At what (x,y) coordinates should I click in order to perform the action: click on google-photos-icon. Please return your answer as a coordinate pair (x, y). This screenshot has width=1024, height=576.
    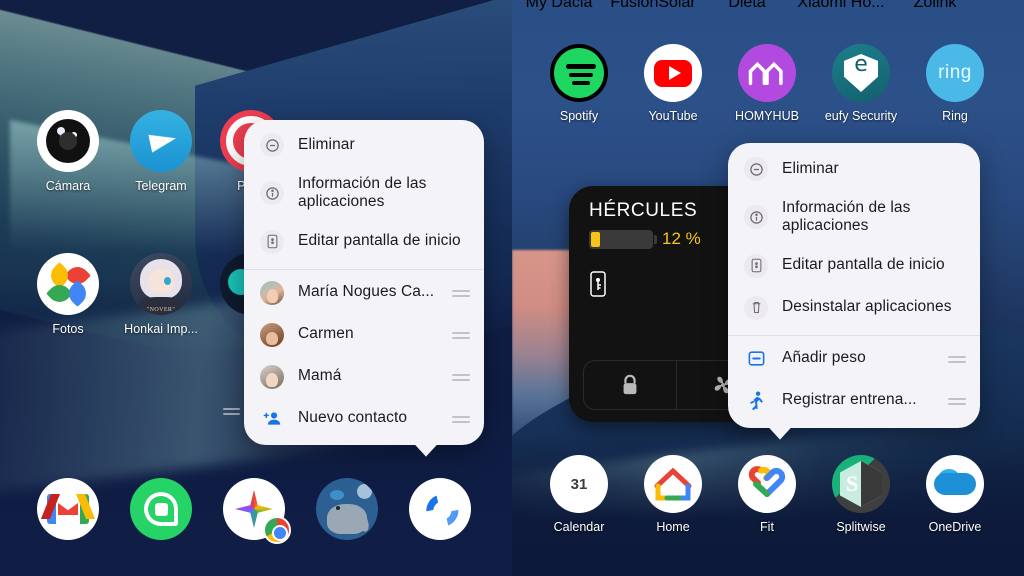
    Looking at the image, I should click on (68, 284).